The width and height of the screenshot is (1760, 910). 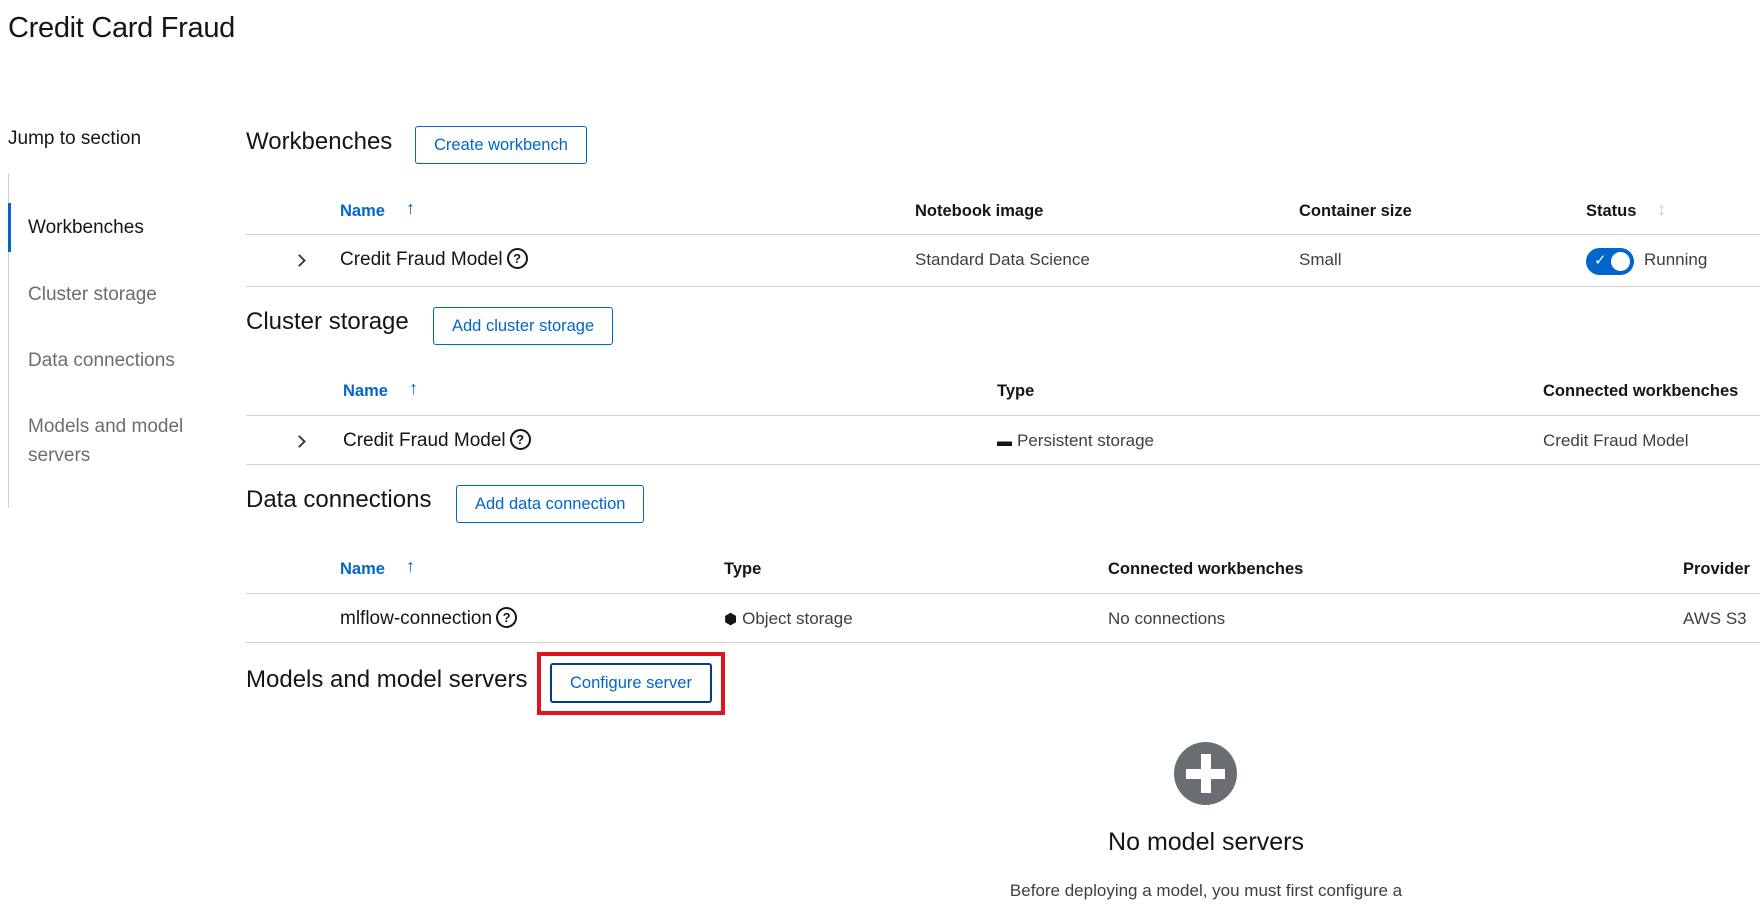 I want to click on create-workbench-button: Create workbench, so click(x=501, y=145).